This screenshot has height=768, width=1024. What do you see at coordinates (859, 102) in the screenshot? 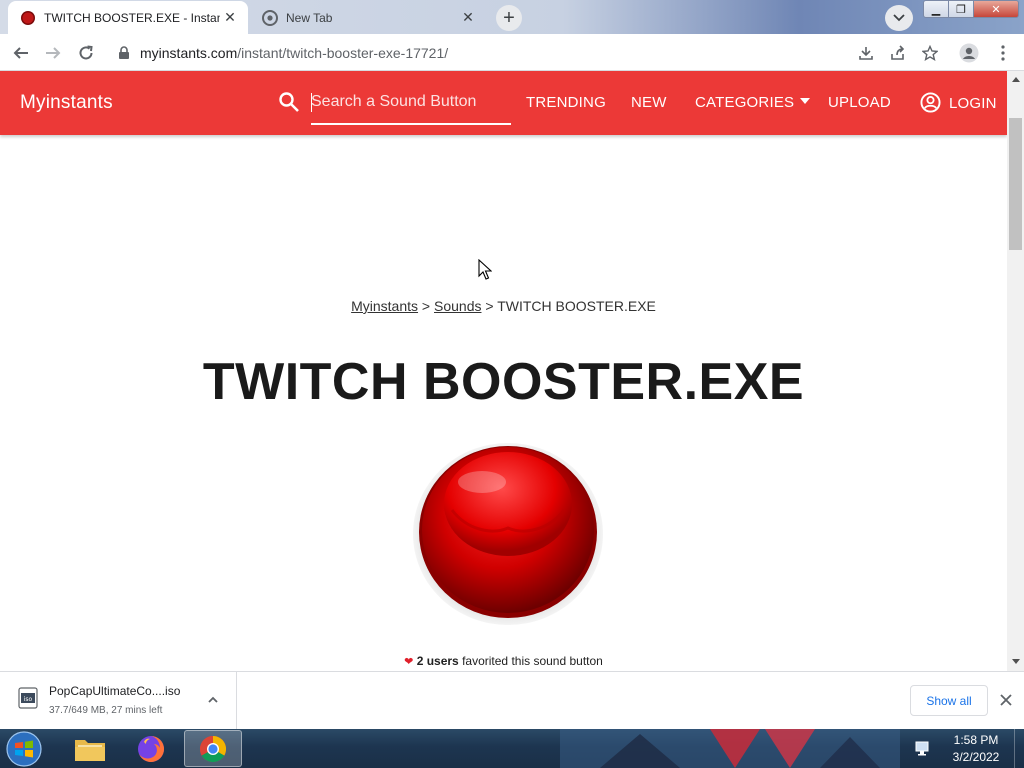
I see `nav-upload-link: UPLOAD` at bounding box center [859, 102].